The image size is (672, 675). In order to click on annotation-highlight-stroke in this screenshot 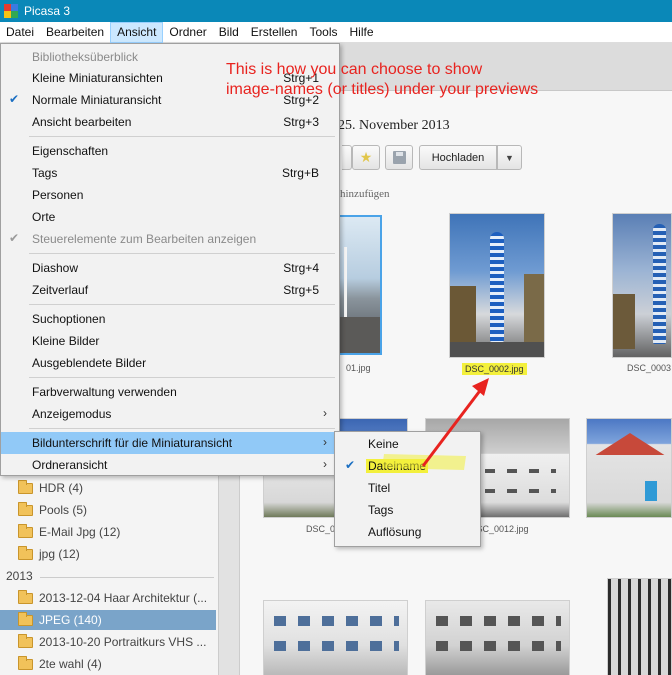, I will do `click(424, 462)`.